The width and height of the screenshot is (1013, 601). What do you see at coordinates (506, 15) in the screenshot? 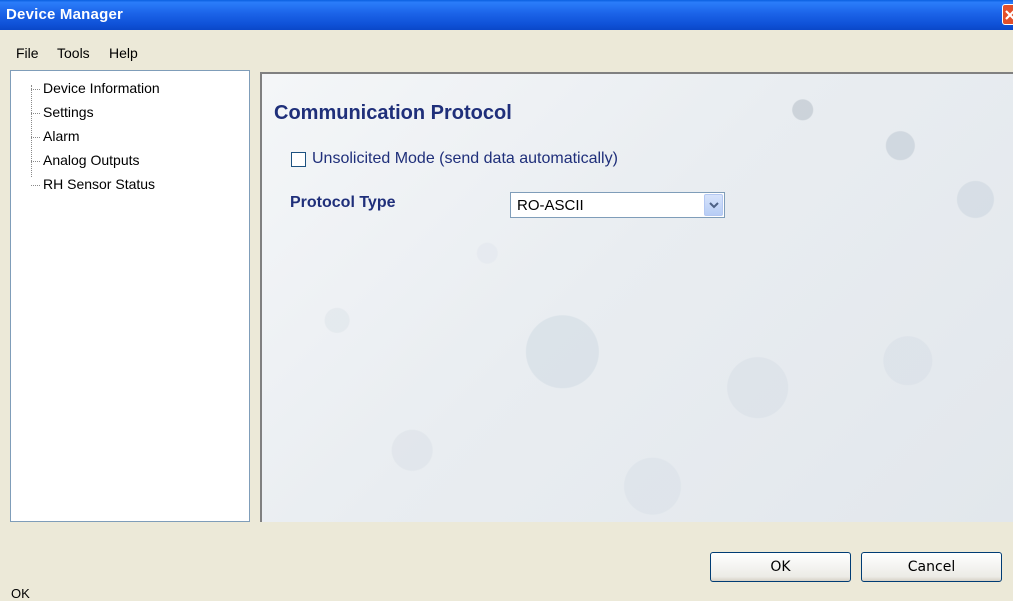
I see `title-bar: Device Manager` at bounding box center [506, 15].